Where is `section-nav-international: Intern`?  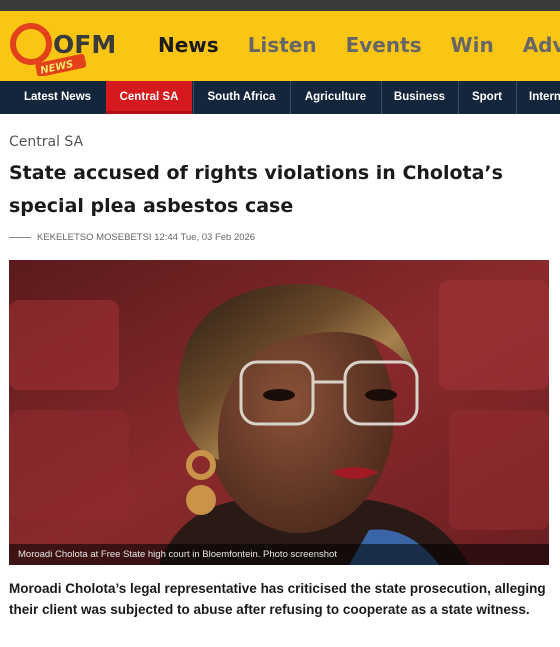
section-nav-international: Intern is located at coordinates (538, 97).